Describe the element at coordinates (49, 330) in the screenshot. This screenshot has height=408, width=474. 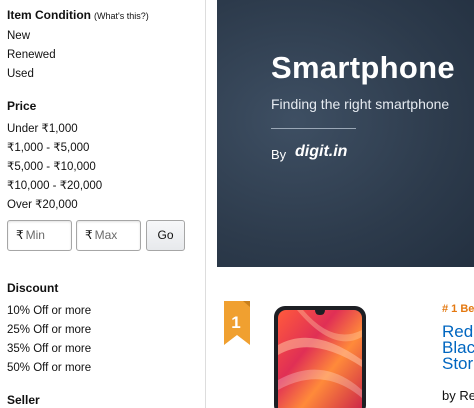
I see `discount-option-25: 25% Off or more` at that location.